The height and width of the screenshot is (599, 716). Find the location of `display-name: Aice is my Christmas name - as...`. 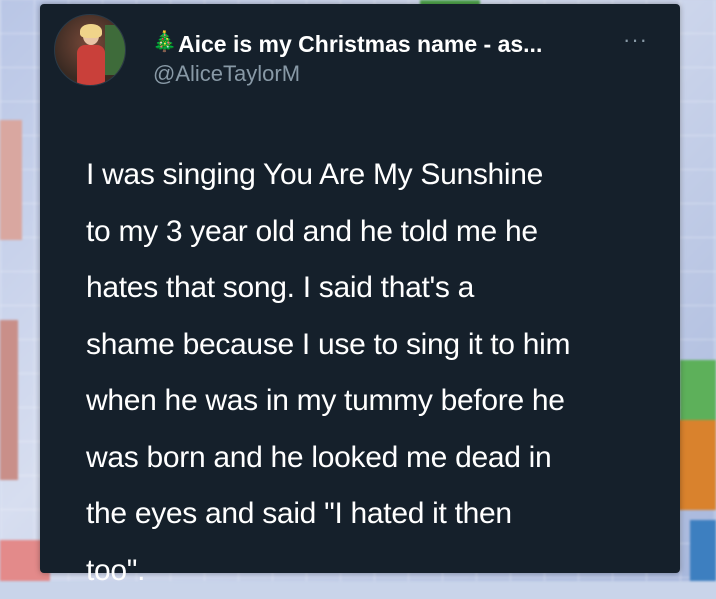

display-name: Aice is my Christmas name - as... is located at coordinates (360, 44).